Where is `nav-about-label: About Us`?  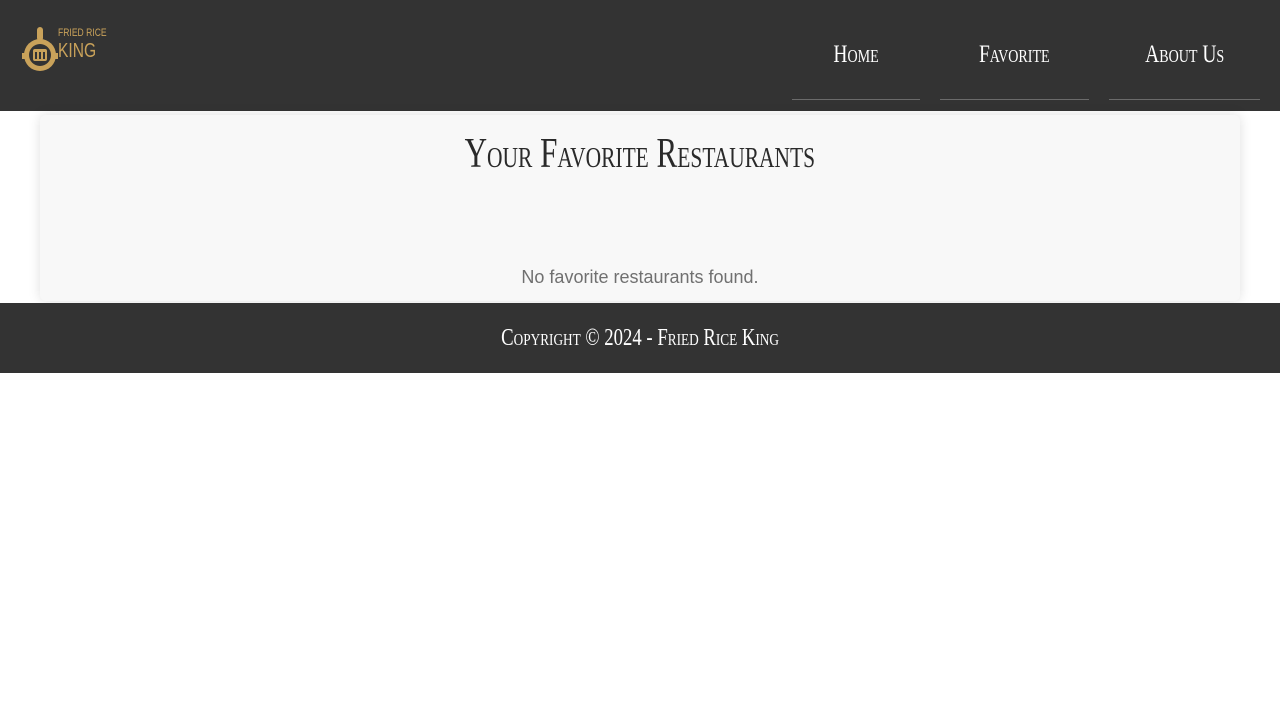
nav-about-label: About Us is located at coordinates (1184, 54).